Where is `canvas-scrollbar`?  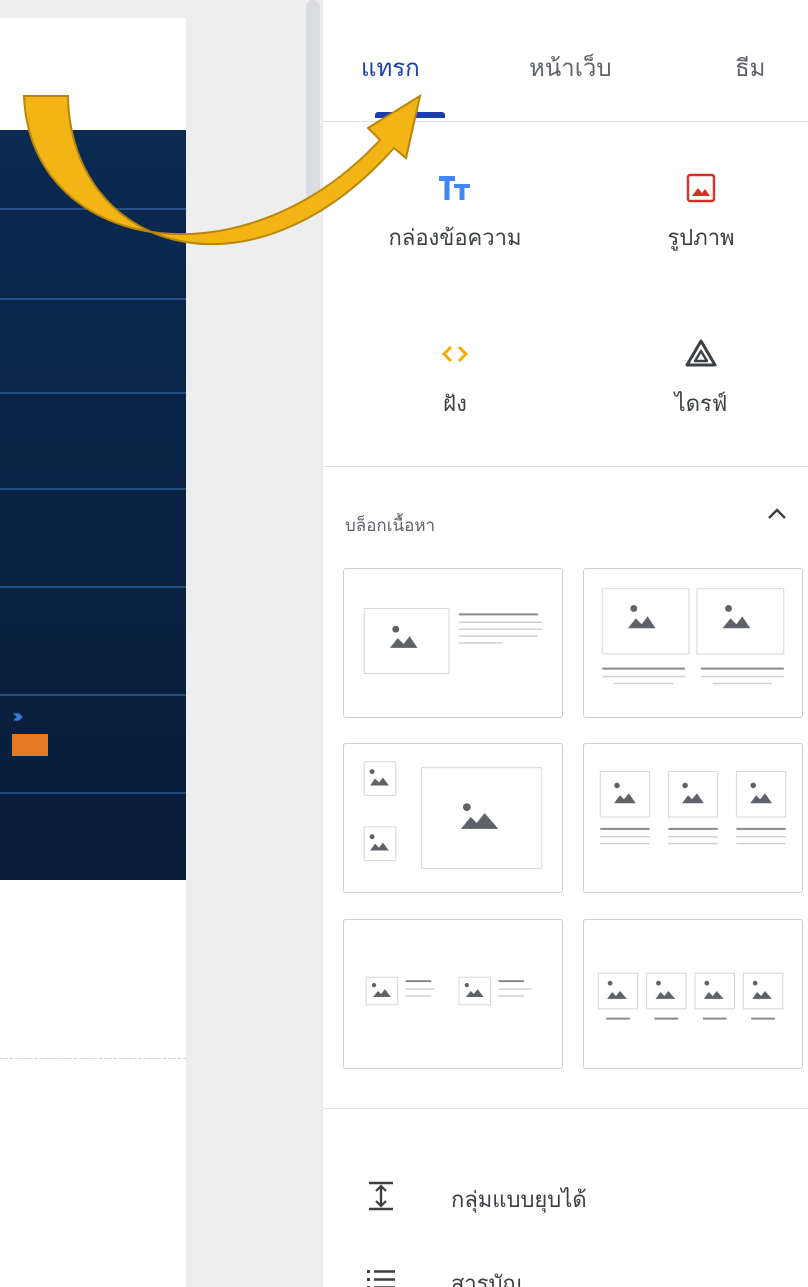
canvas-scrollbar is located at coordinates (313, 106).